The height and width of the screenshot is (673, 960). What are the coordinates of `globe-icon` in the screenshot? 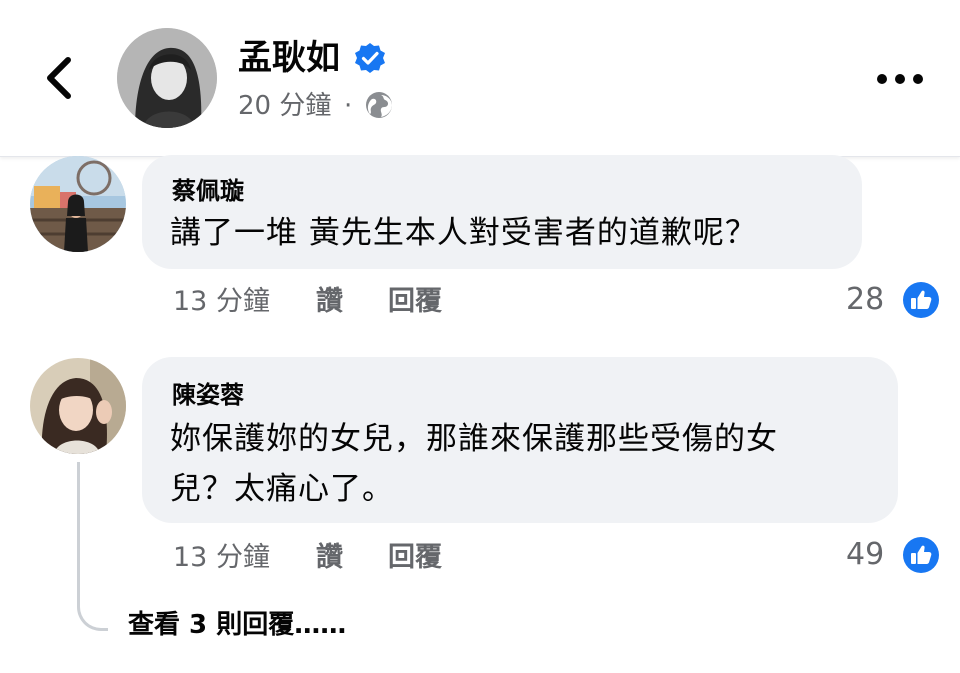 It's located at (379, 105).